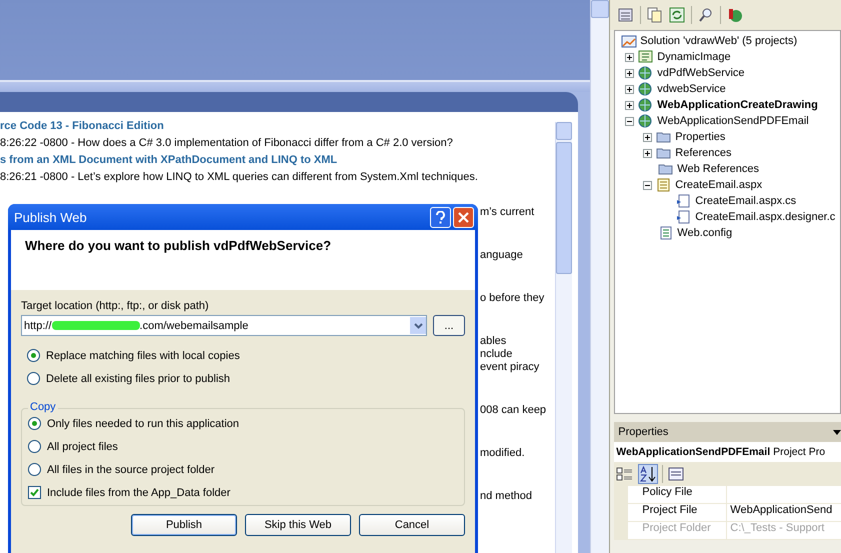 Image resolution: width=841 pixels, height=553 pixels. I want to click on tree-item: References, so click(703, 153).